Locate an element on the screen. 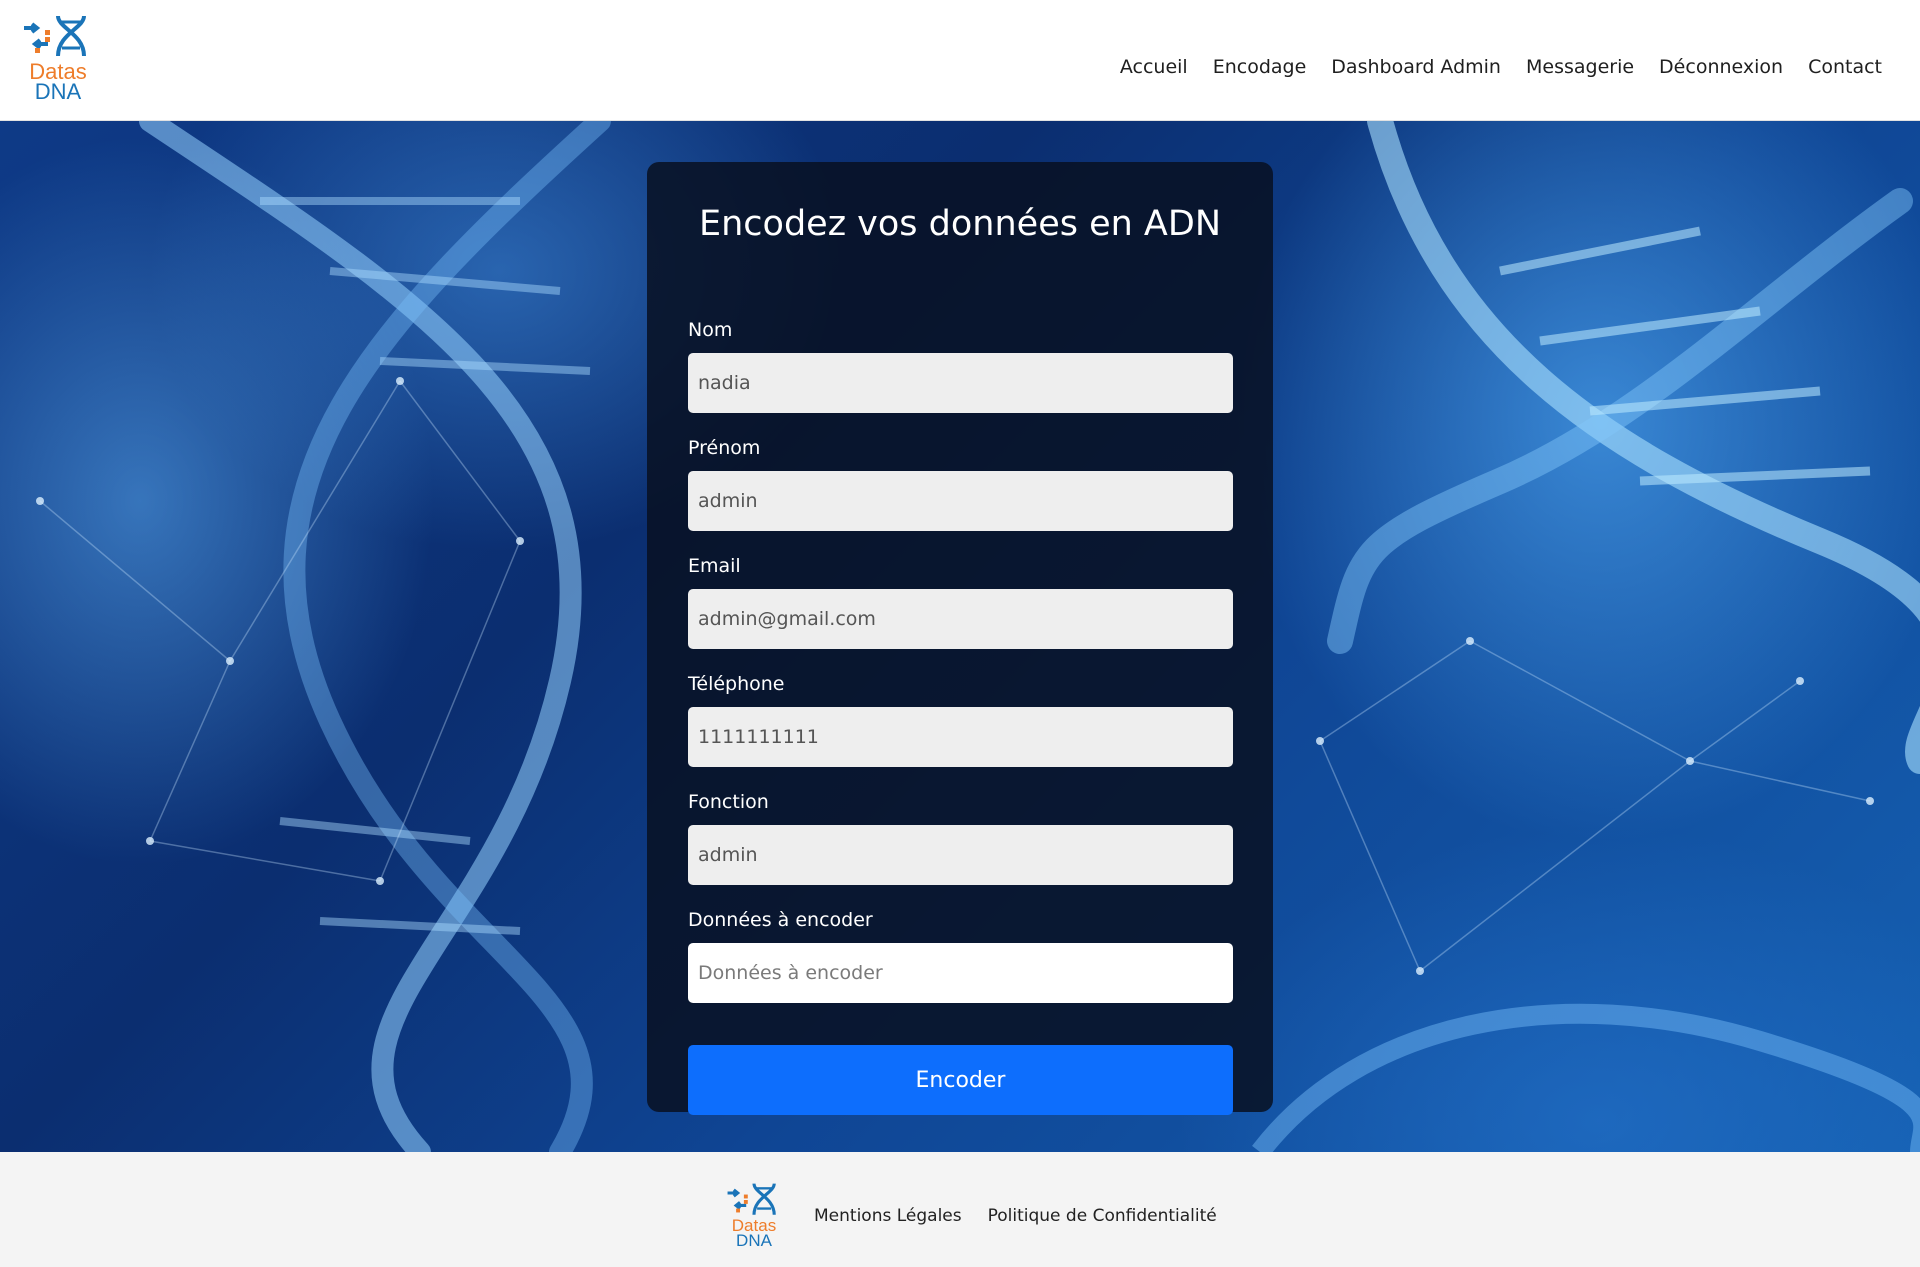 Image resolution: width=1920 pixels, height=1267 pixels. datasdna-logo: Datas DNA is located at coordinates (62, 59).